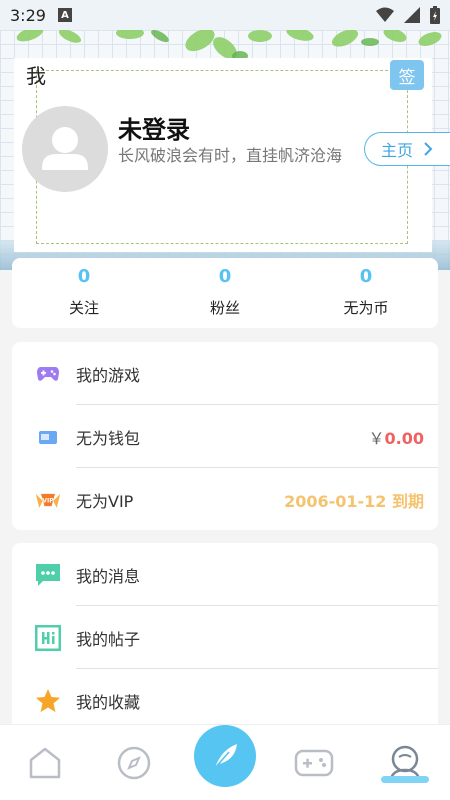  What do you see at coordinates (108, 639) in the screenshot?
I see `menu-label: 我的帖子` at bounding box center [108, 639].